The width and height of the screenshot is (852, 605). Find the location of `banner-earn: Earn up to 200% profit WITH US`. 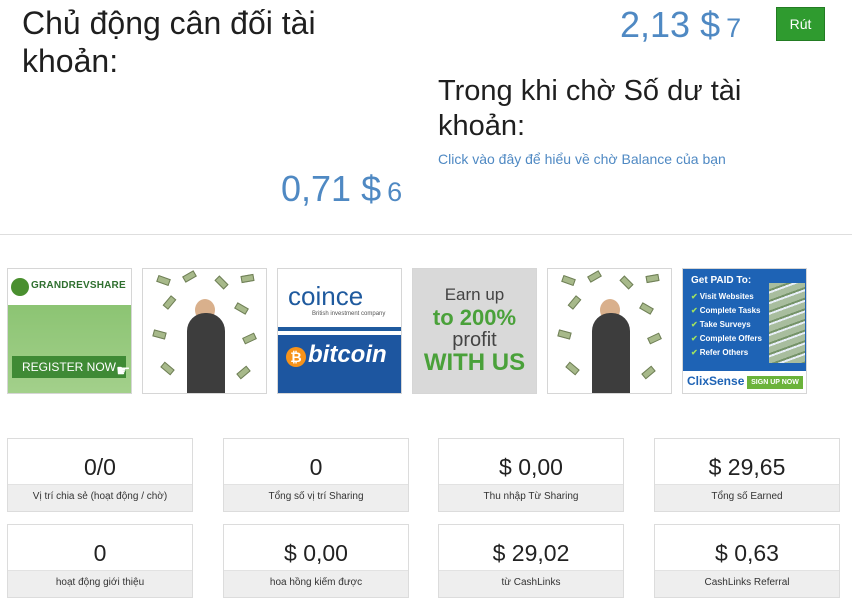

banner-earn: Earn up to 200% profit WITH US is located at coordinates (474, 331).